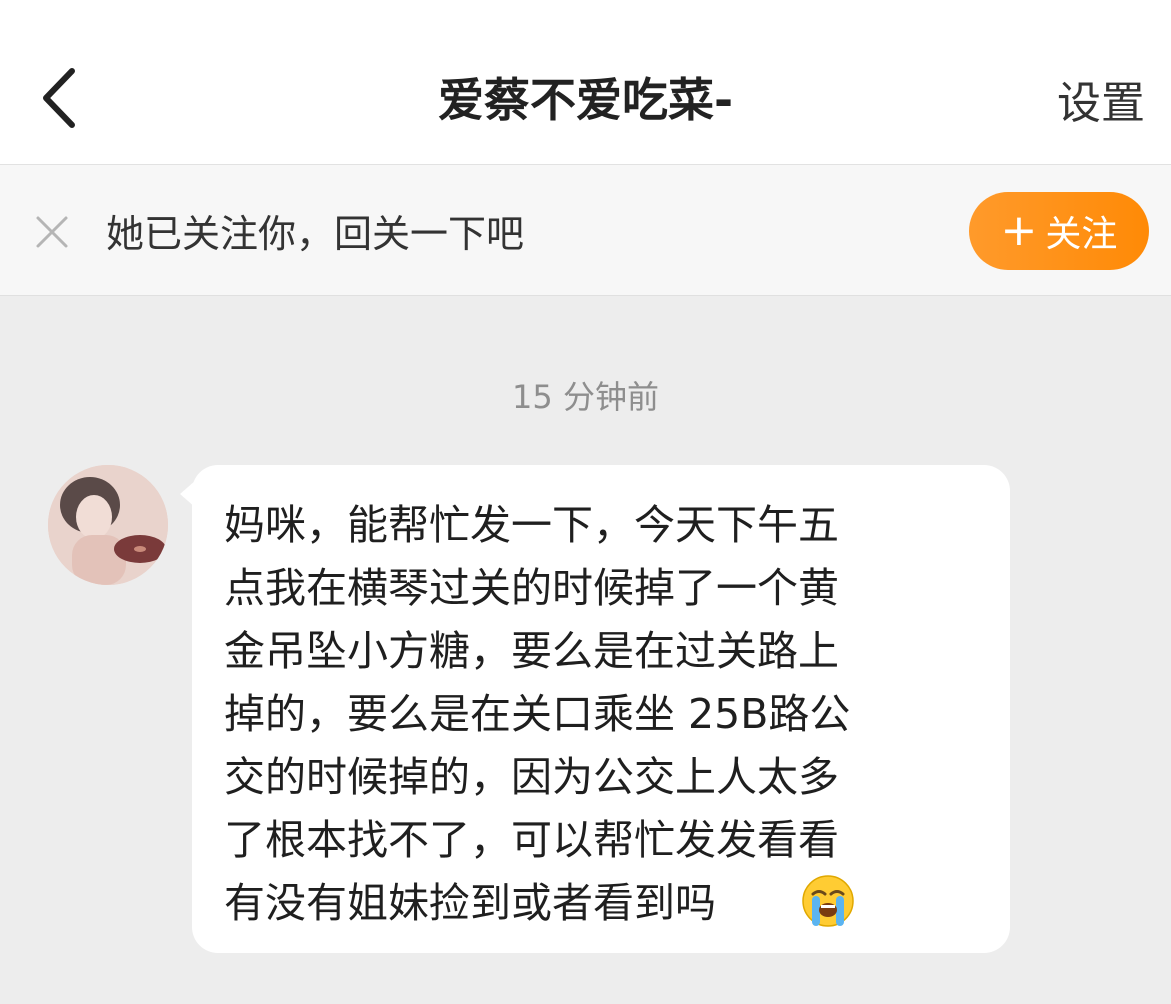 This screenshot has height=1004, width=1171. I want to click on avatar-image, so click(108, 525).